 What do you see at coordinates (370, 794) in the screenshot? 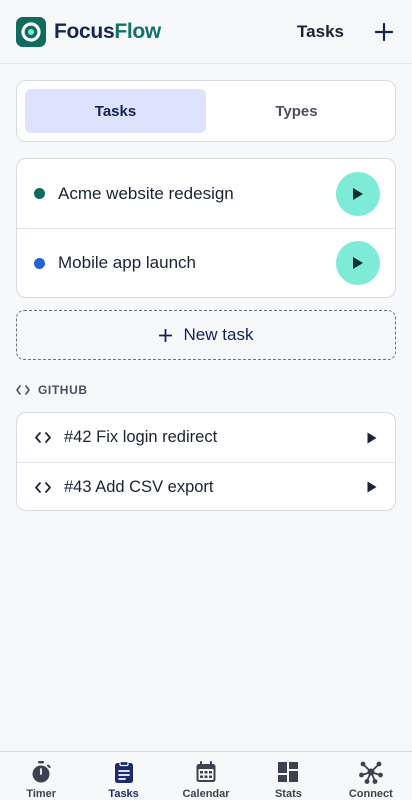
I see `nav-label: Connect` at bounding box center [370, 794].